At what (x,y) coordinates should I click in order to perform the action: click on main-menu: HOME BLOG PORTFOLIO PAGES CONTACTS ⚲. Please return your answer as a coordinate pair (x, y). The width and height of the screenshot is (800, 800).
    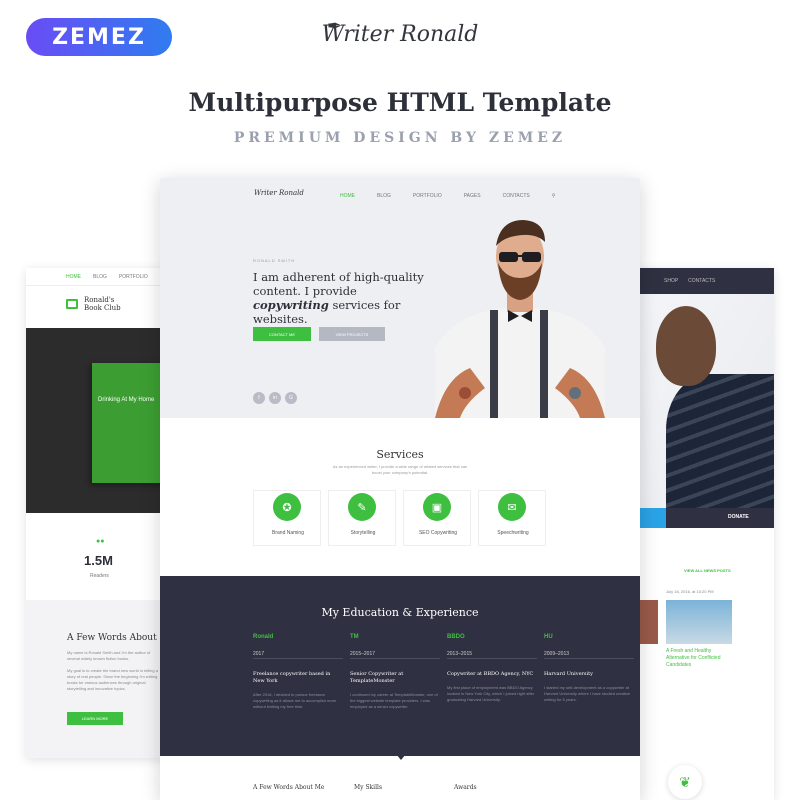
    Looking at the image, I should click on (447, 196).